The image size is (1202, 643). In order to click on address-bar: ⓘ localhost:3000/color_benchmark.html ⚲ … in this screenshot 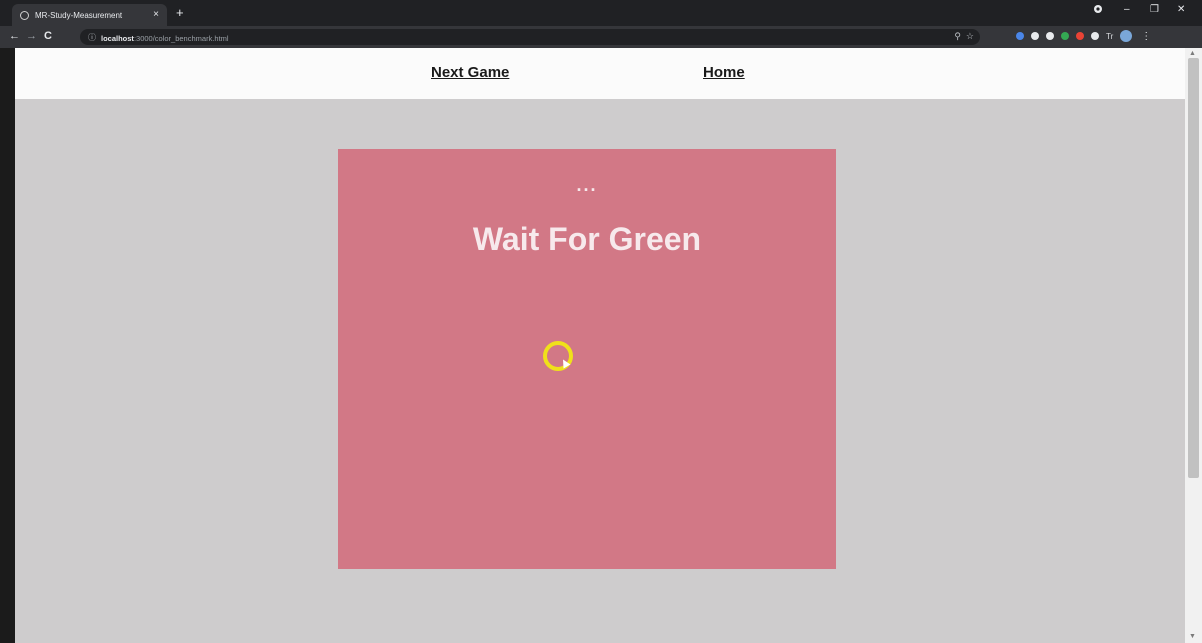, I will do `click(530, 37)`.